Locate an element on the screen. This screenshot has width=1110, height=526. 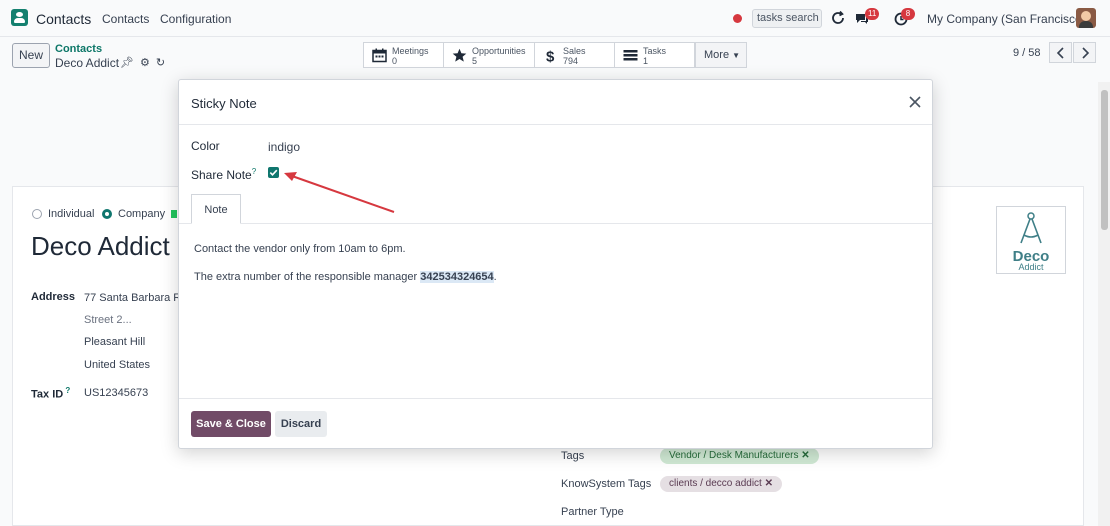
tab-note: Note is located at coordinates (216, 209).